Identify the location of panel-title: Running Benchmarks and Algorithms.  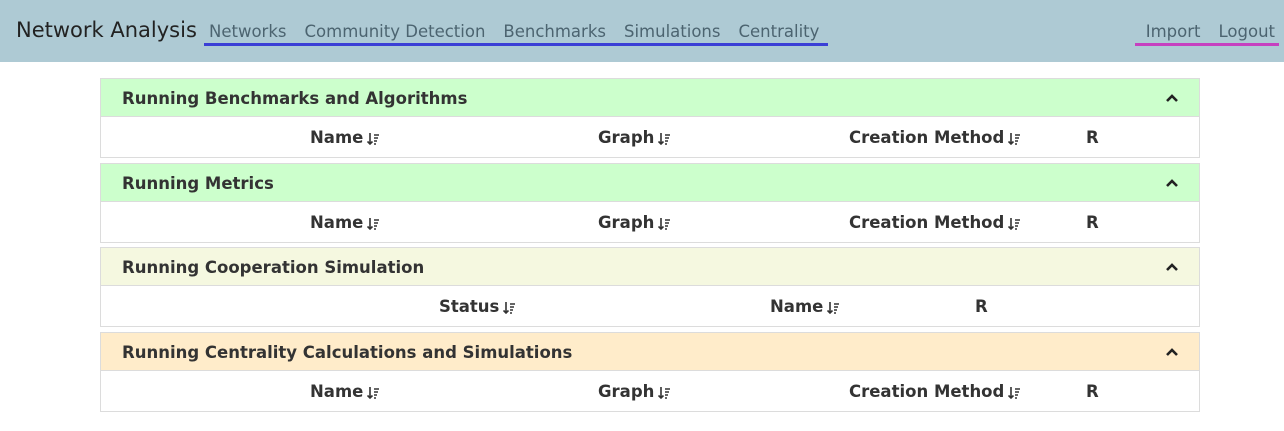
(295, 98).